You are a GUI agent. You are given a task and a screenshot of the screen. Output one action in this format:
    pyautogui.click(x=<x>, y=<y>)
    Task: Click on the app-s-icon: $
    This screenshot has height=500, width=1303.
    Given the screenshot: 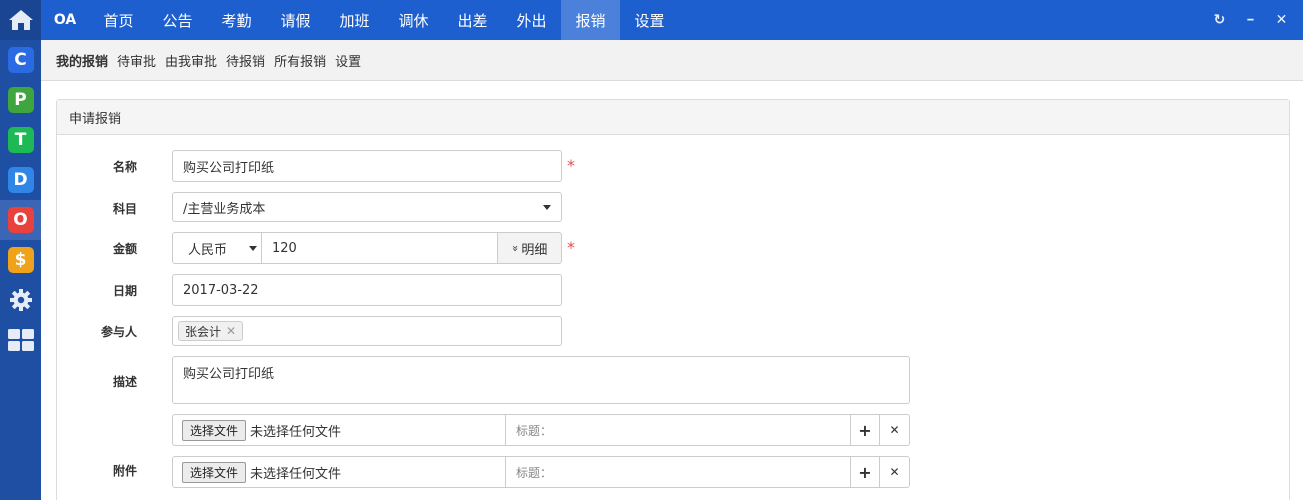 What is the action you would take?
    pyautogui.click(x=20, y=260)
    